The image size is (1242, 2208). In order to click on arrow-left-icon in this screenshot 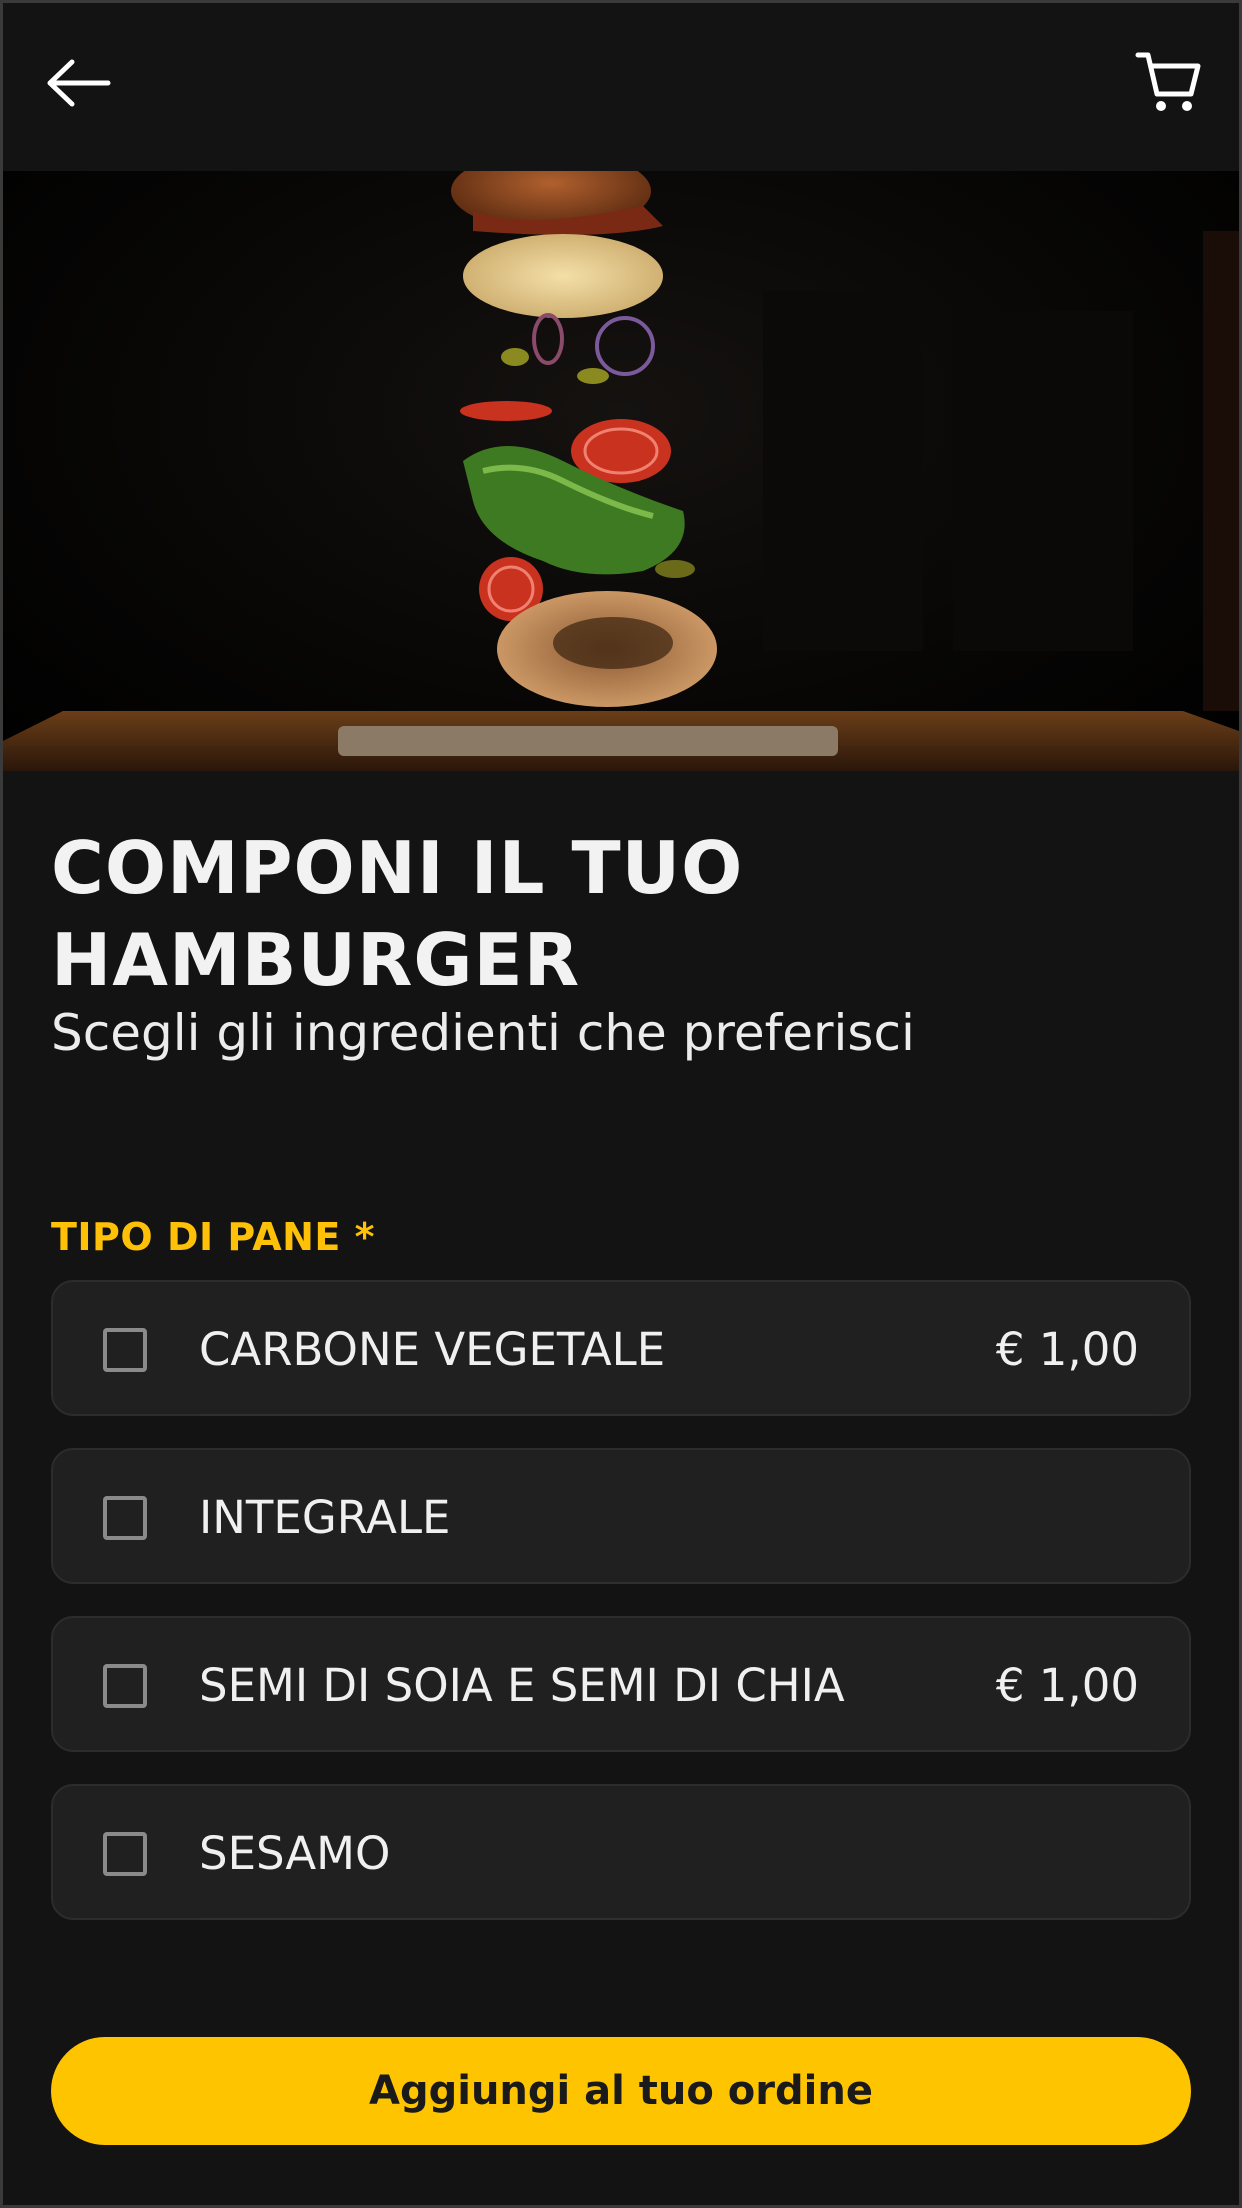, I will do `click(79, 83)`.